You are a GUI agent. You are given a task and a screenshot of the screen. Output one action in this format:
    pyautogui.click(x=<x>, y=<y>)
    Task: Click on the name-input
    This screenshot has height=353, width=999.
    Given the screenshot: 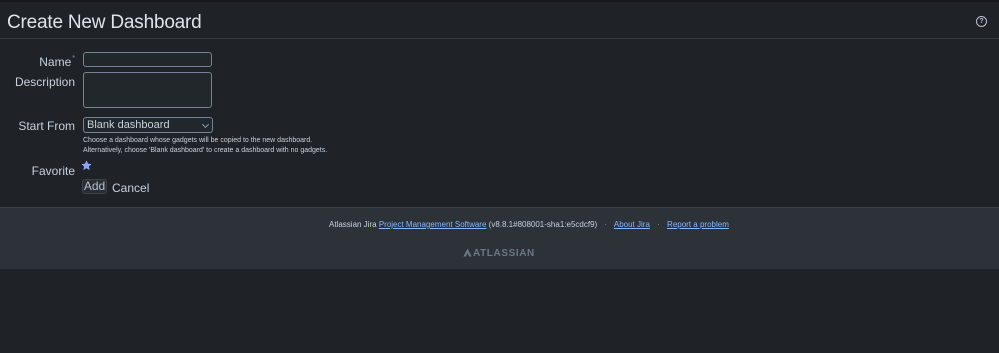 What is the action you would take?
    pyautogui.click(x=147, y=59)
    